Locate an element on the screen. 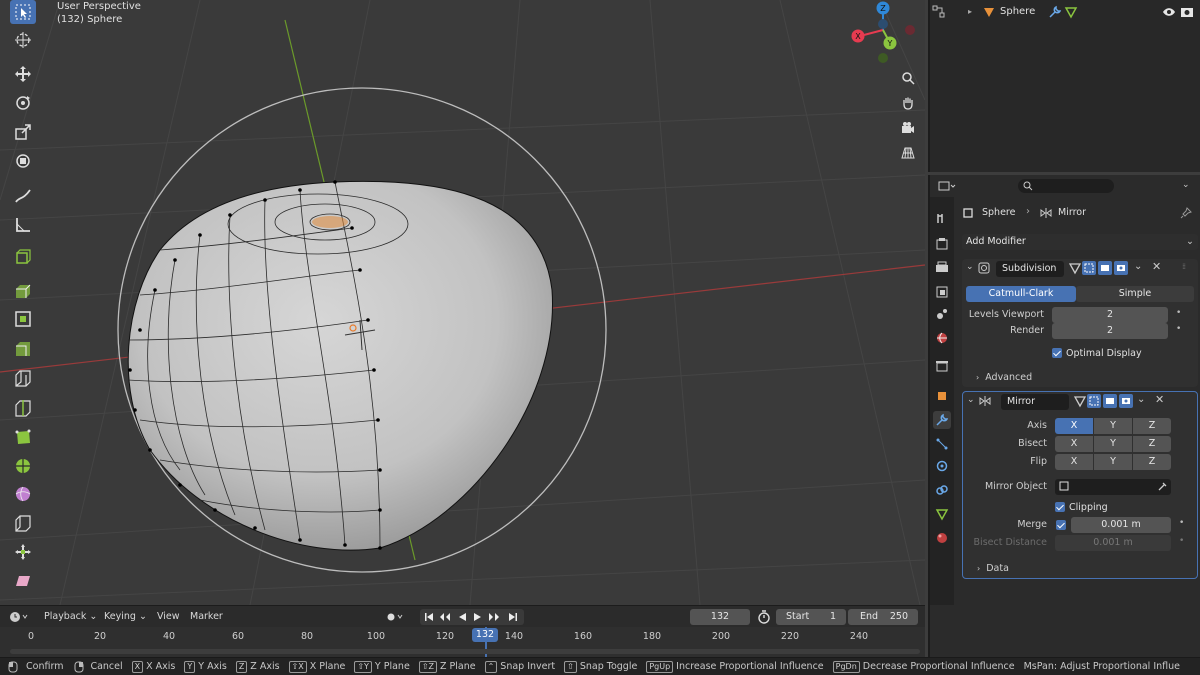 The image size is (1200, 675). zoom-icon is located at coordinates (908, 78).